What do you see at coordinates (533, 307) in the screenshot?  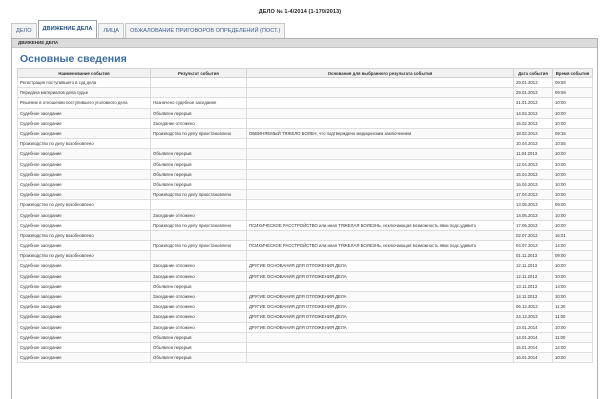 I see `table-cell: 06.12.2013` at bounding box center [533, 307].